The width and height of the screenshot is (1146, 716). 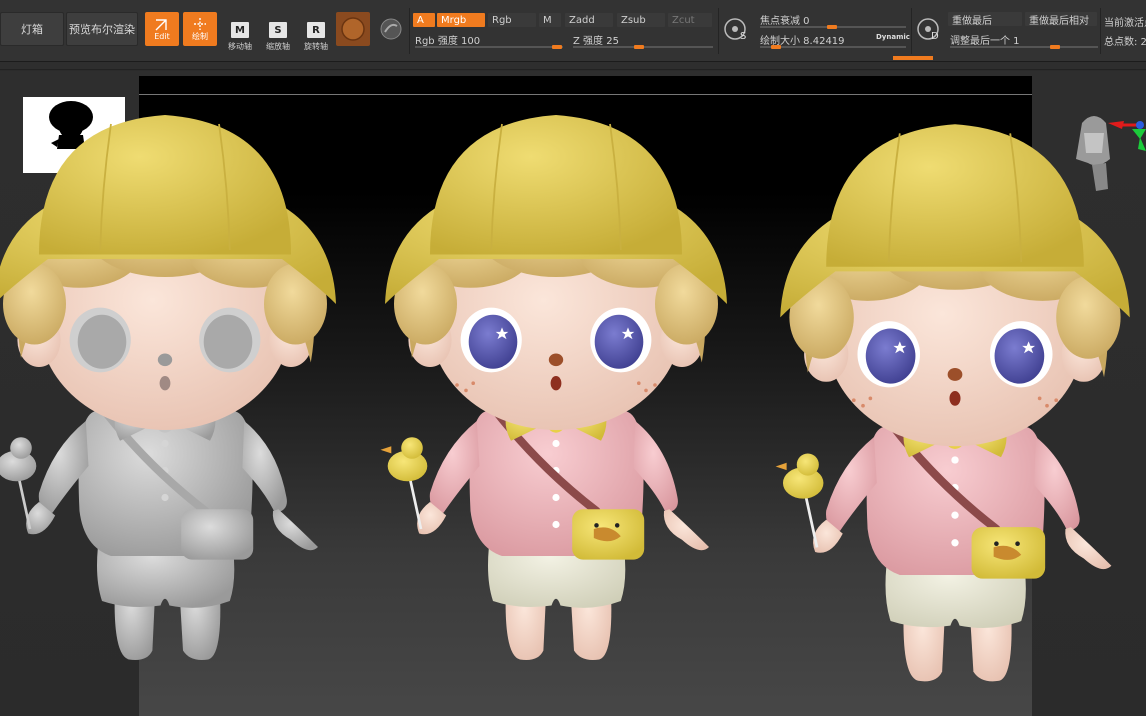 I want to click on scale-button: S 缩放轴, so click(x=278, y=29).